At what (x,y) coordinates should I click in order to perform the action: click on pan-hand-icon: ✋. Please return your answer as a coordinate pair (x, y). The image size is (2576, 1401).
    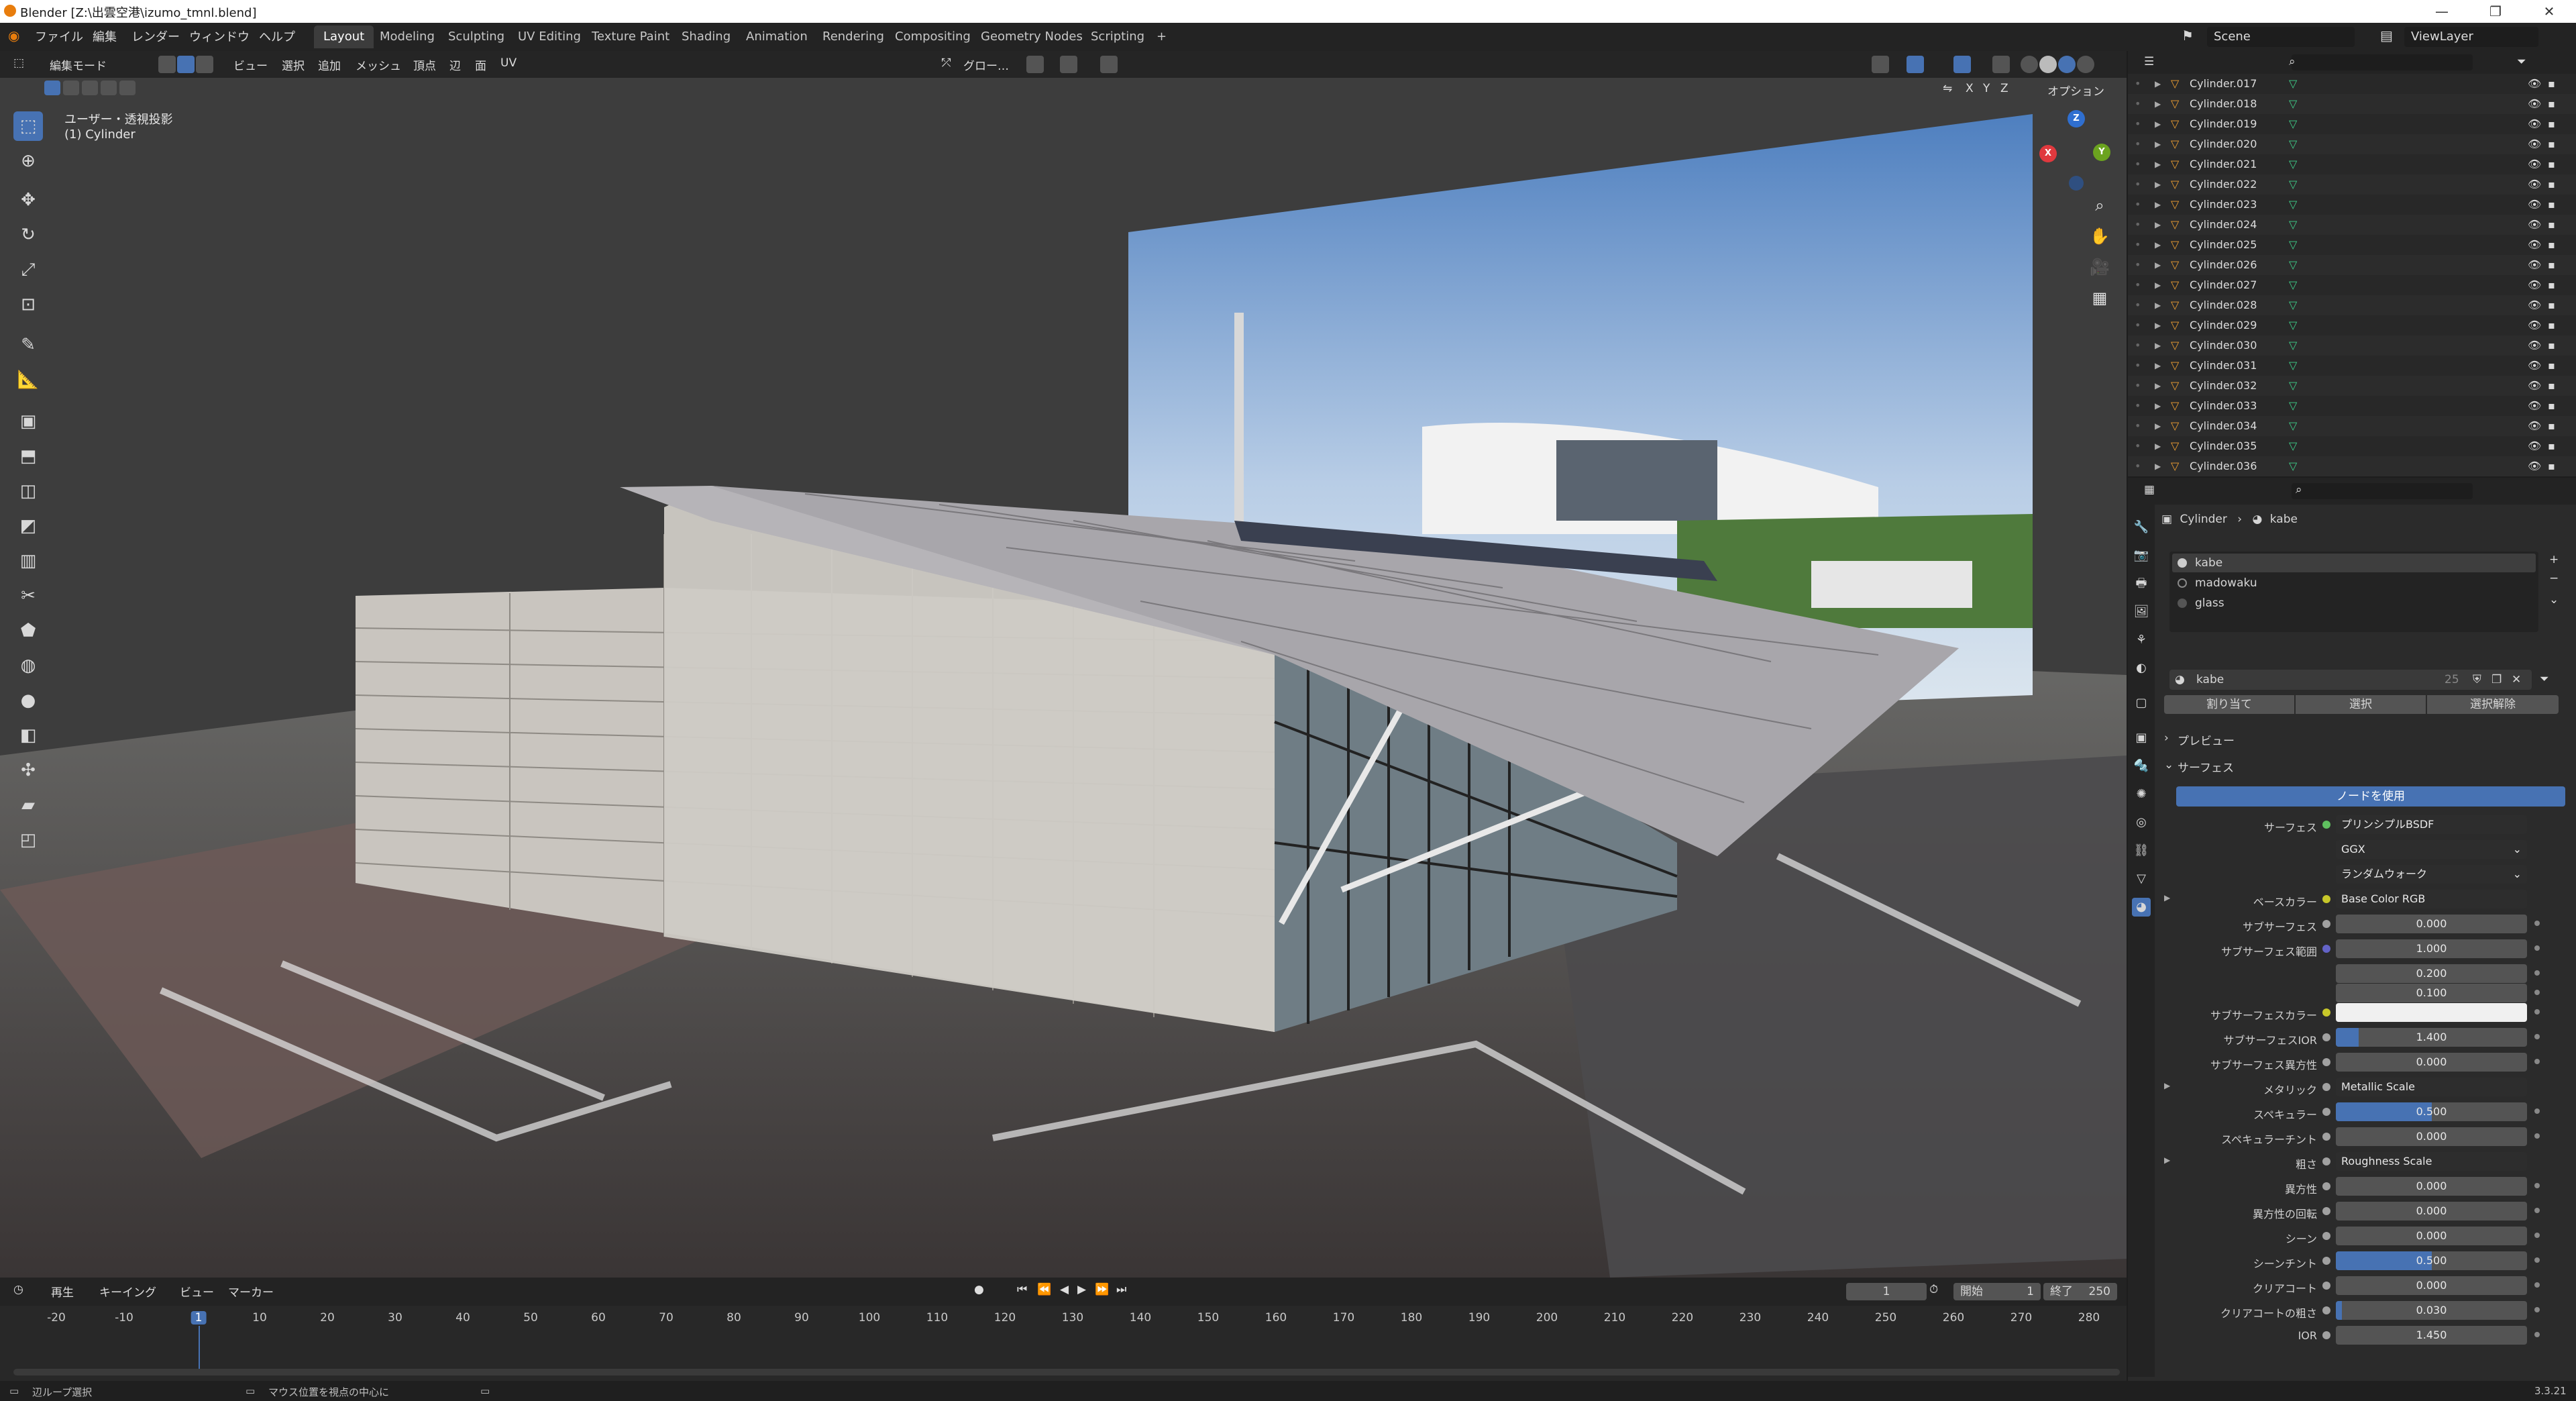
    Looking at the image, I should click on (2099, 237).